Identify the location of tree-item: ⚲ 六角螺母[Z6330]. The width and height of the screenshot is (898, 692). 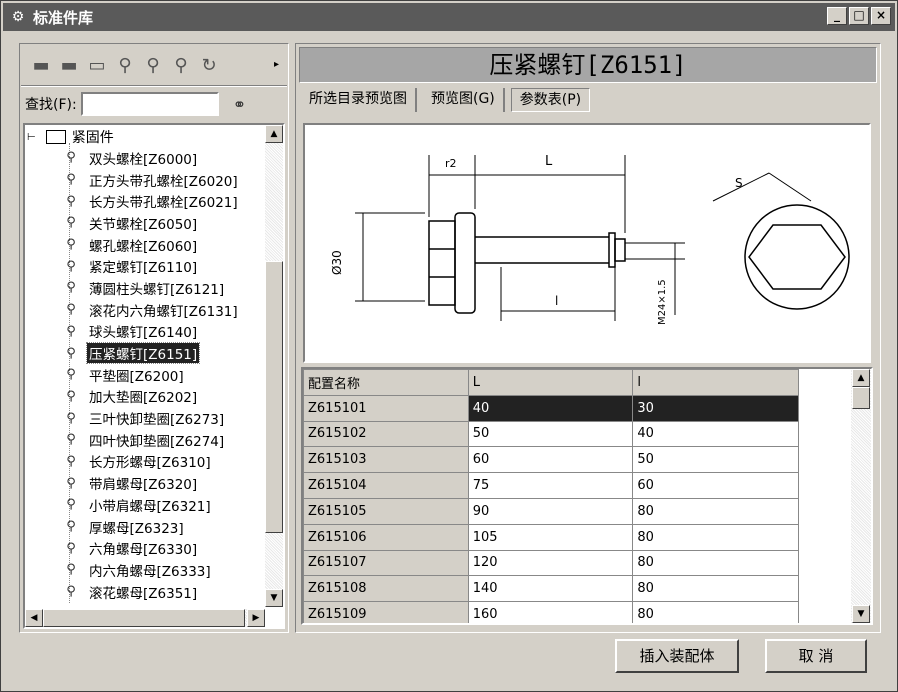
(163, 548).